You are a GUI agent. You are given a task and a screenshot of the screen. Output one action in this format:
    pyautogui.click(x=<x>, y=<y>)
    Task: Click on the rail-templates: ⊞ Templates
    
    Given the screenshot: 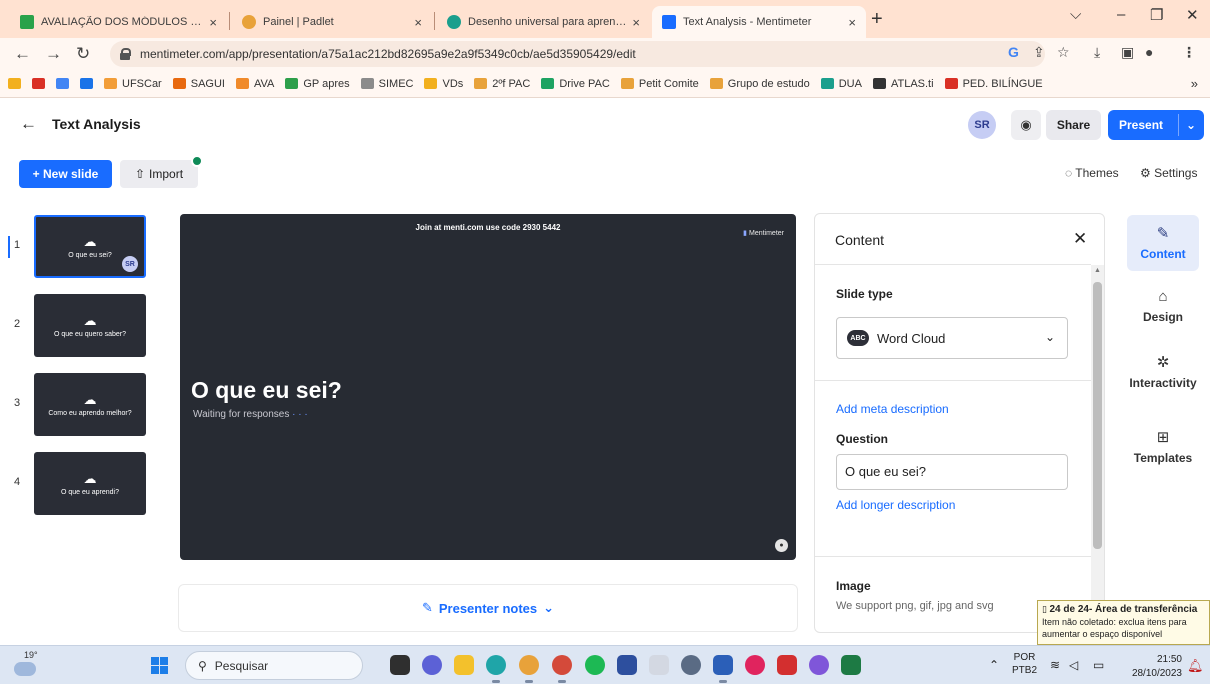 What is the action you would take?
    pyautogui.click(x=1163, y=446)
    